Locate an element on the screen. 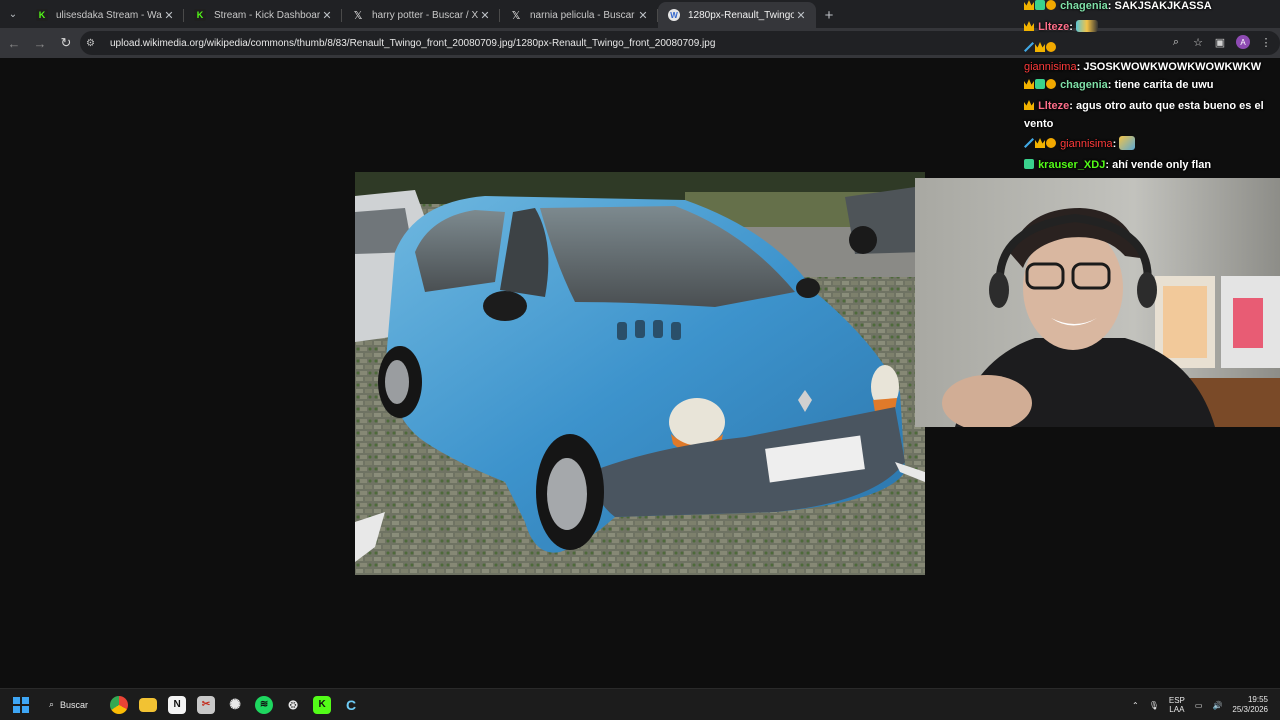 This screenshot has height=720, width=1280. tab-title: ulisesdaka Stream - Watch Live is located at coordinates (109, 15).